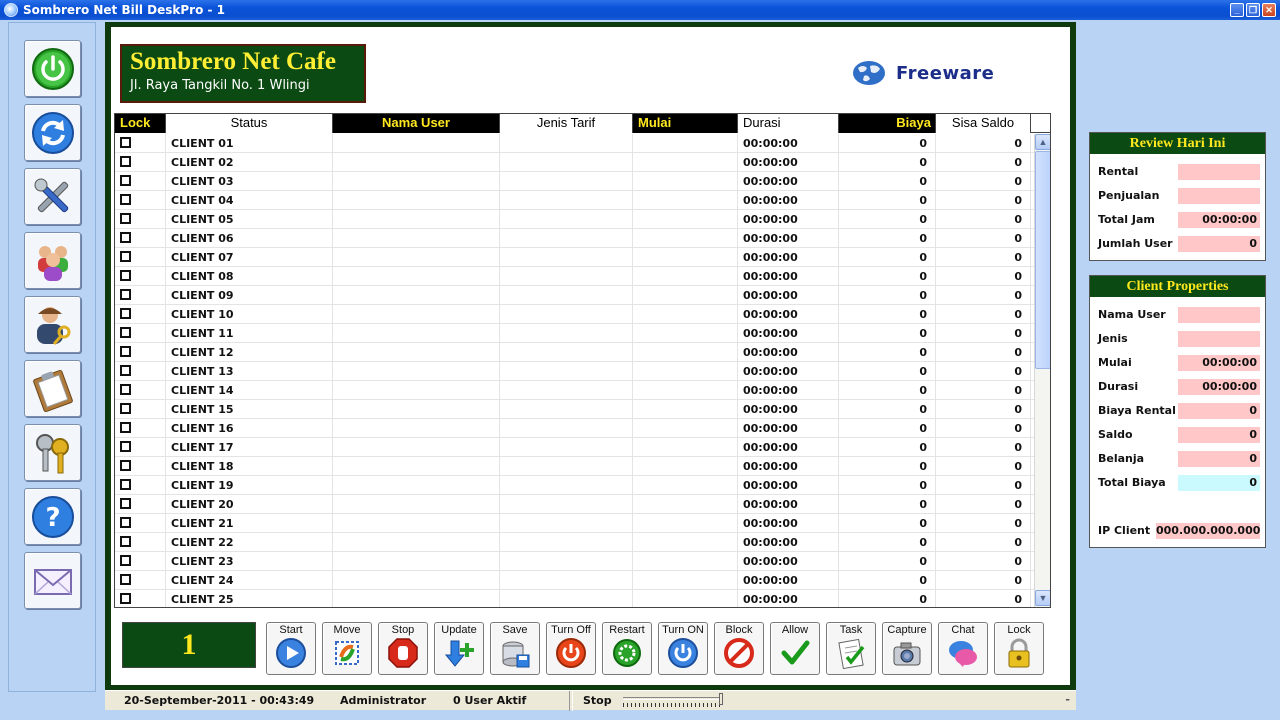  I want to click on table-row: CLIENT 10 00:00:00 0 0, so click(574, 314).